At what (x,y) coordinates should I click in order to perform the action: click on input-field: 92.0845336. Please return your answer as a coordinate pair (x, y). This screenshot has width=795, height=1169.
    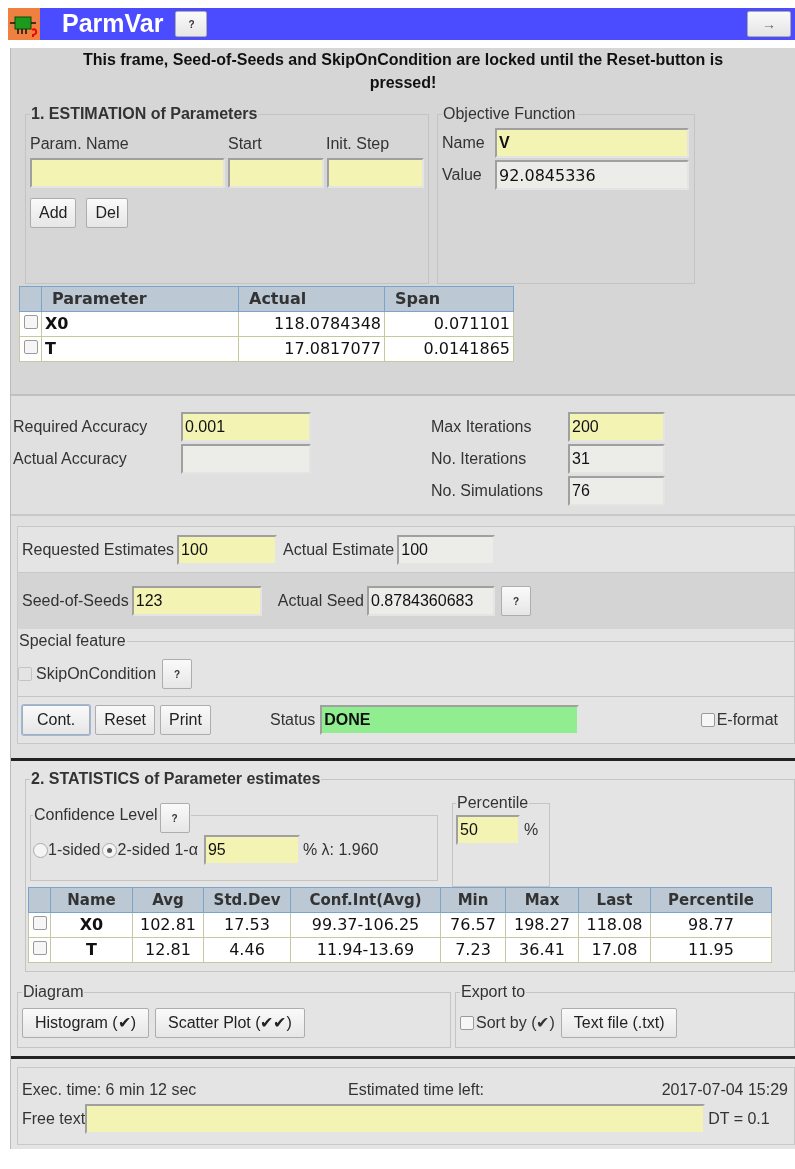
    Looking at the image, I should click on (592, 175).